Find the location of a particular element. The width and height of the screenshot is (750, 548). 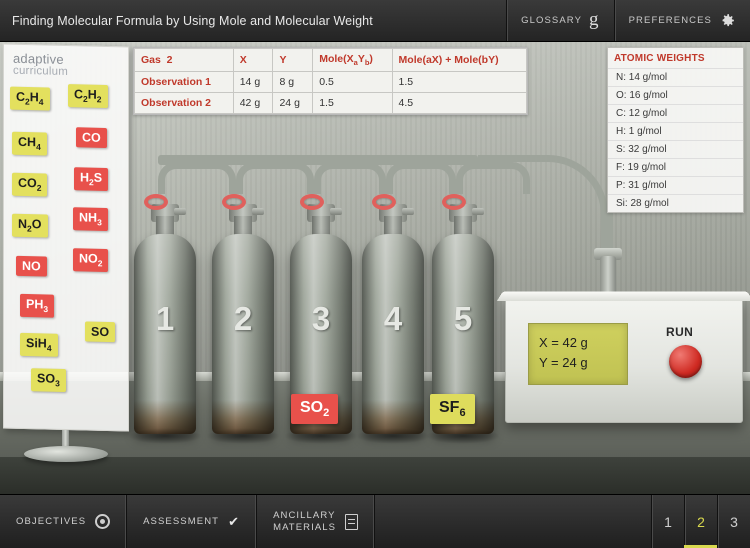

bench-tag-so2-label: SO2 is located at coordinates (315, 409).